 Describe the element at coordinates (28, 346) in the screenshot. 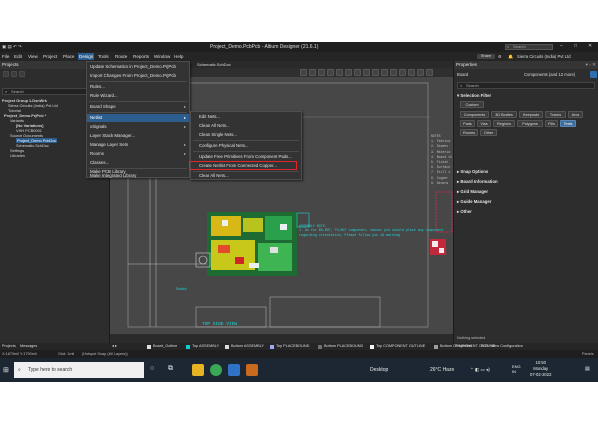

I see `tab-messages: Messages` at that location.